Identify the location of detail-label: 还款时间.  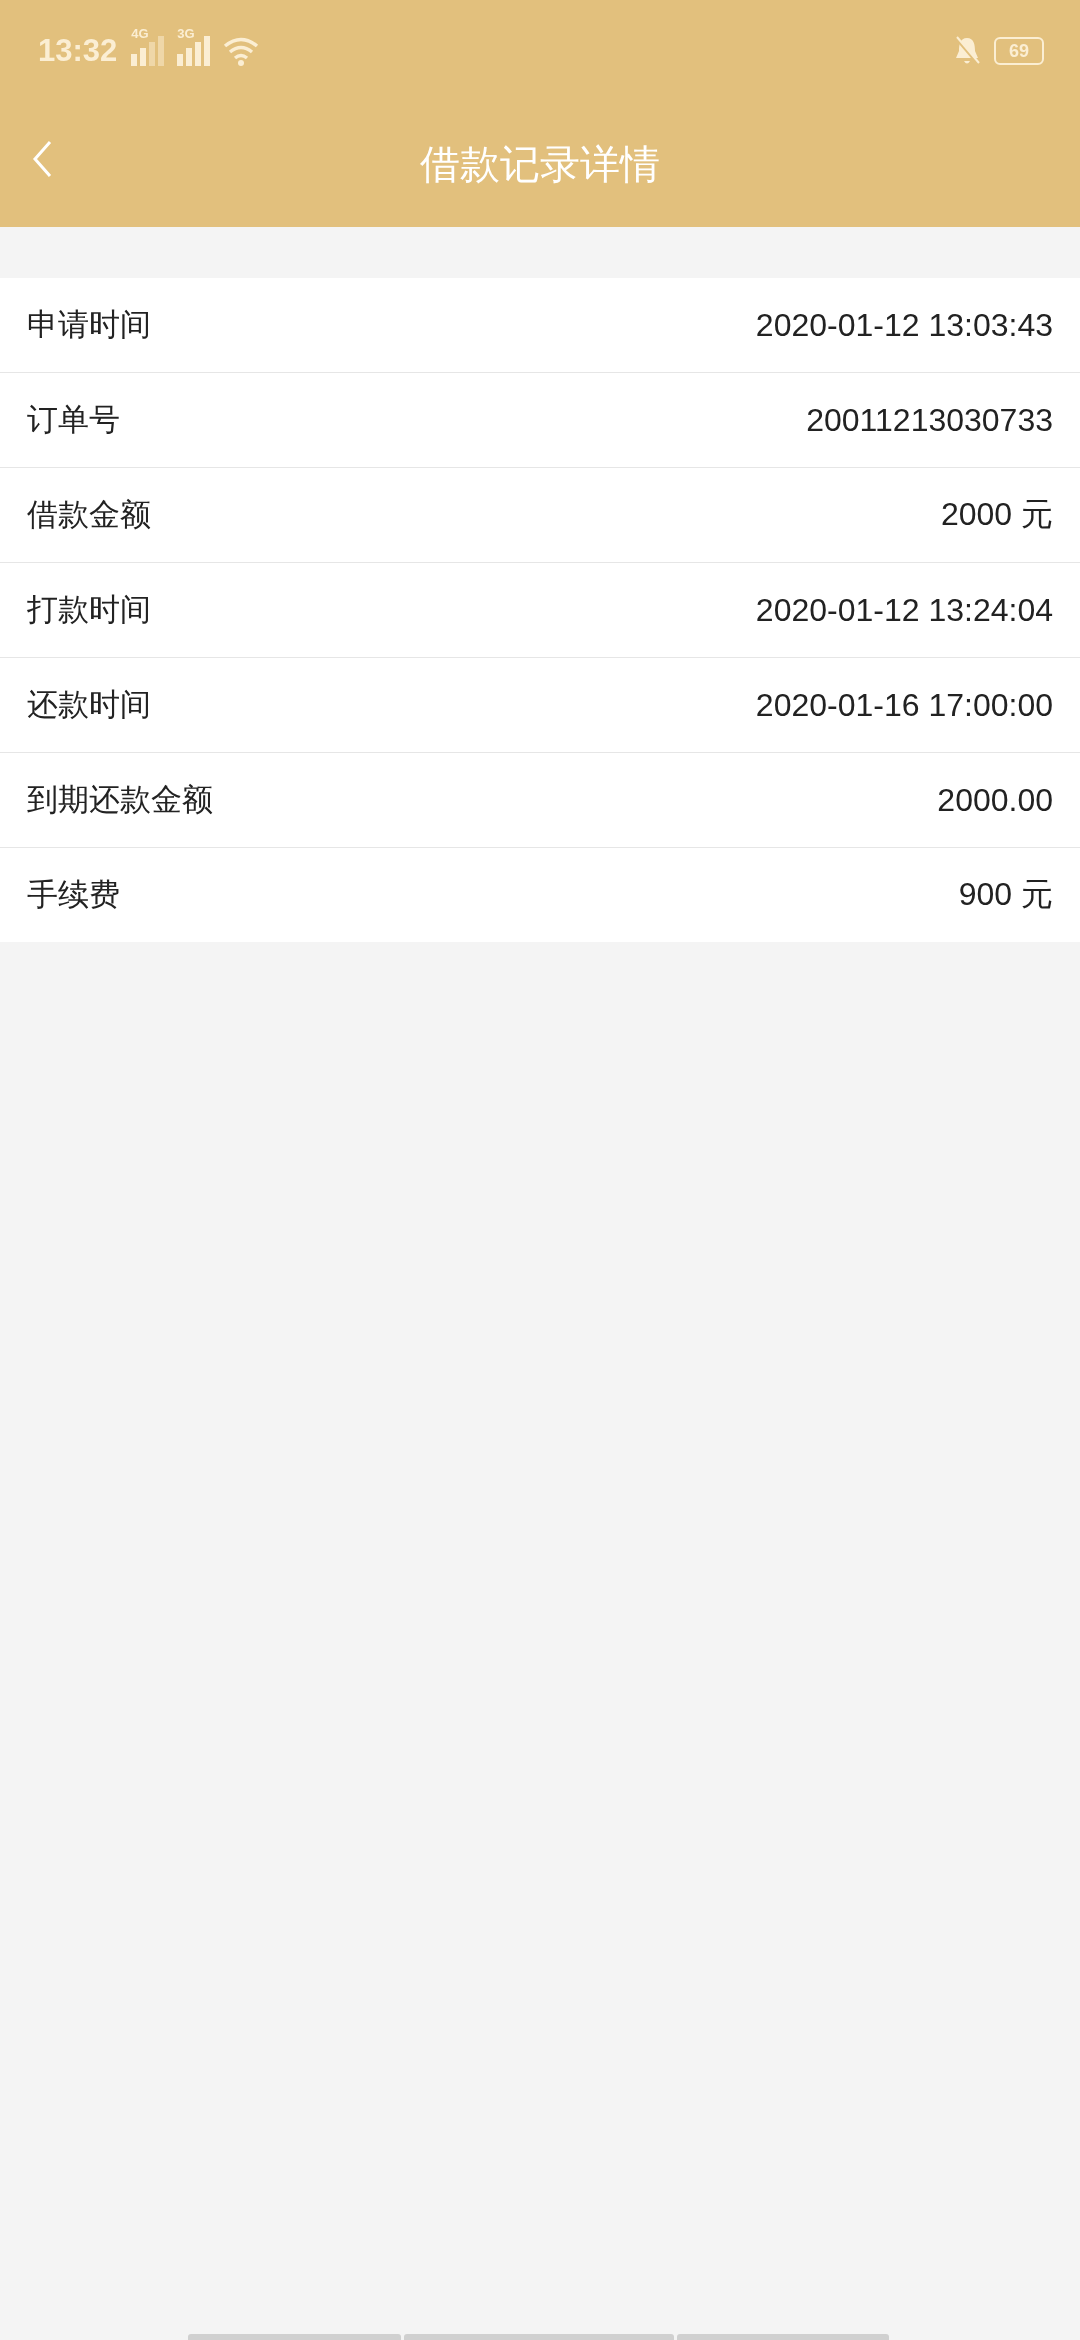
(89, 704).